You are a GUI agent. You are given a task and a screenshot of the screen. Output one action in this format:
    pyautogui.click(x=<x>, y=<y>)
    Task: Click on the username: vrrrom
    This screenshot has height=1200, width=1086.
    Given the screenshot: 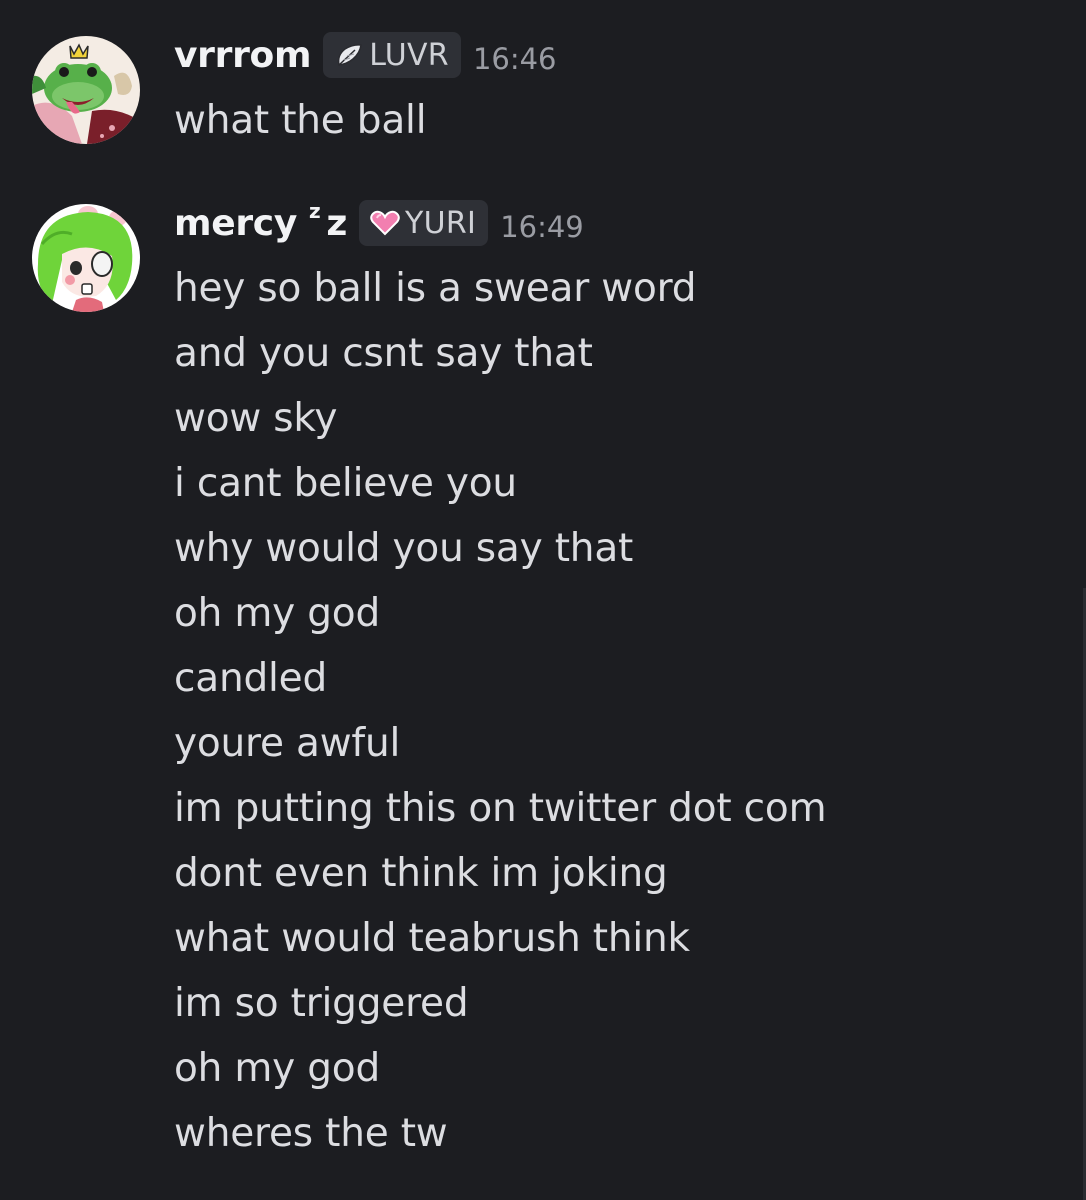 What is the action you would take?
    pyautogui.click(x=242, y=55)
    